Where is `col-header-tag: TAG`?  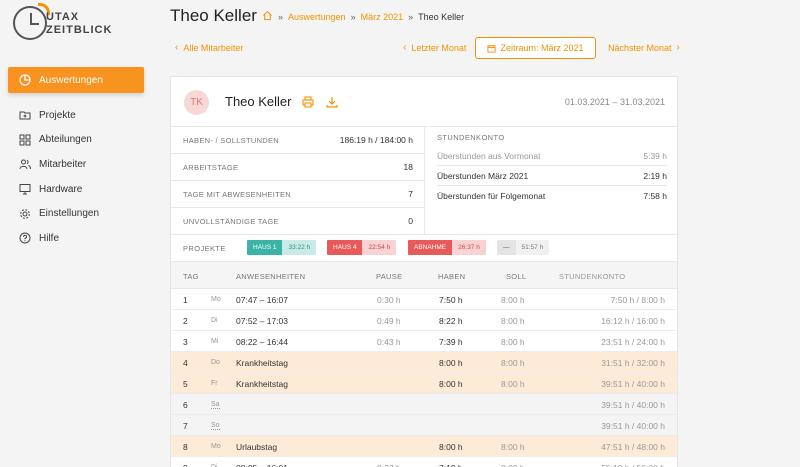 col-header-tag: TAG is located at coordinates (191, 276).